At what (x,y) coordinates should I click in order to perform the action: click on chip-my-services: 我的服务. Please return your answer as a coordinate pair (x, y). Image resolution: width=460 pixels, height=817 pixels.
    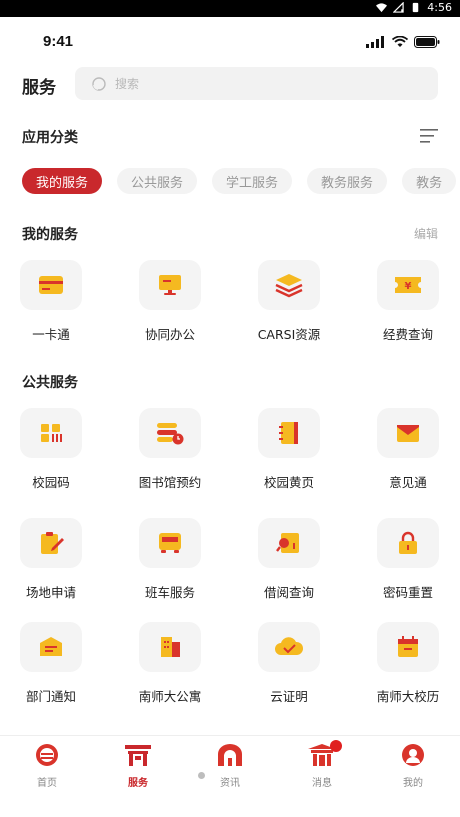
    Looking at the image, I should click on (62, 181).